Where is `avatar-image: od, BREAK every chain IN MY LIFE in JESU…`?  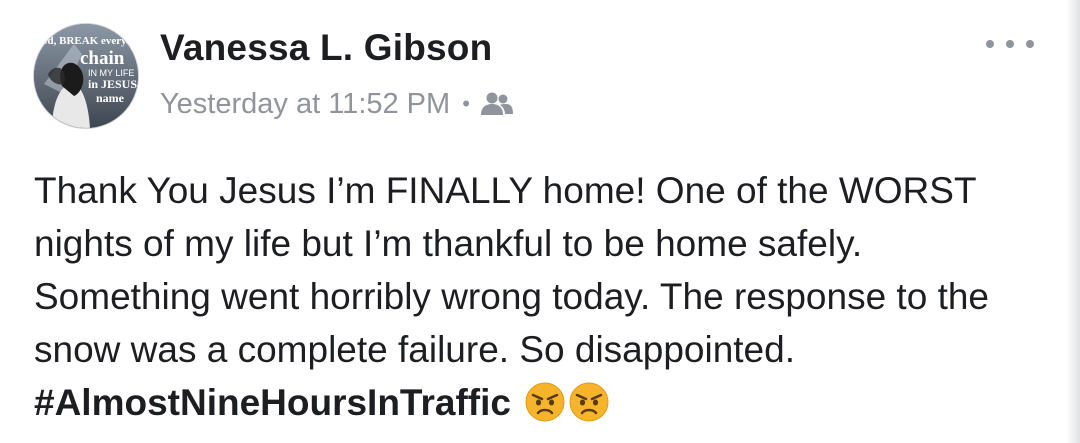
avatar-image: od, BREAK every chain IN MY LIFE in JESU… is located at coordinates (86, 76).